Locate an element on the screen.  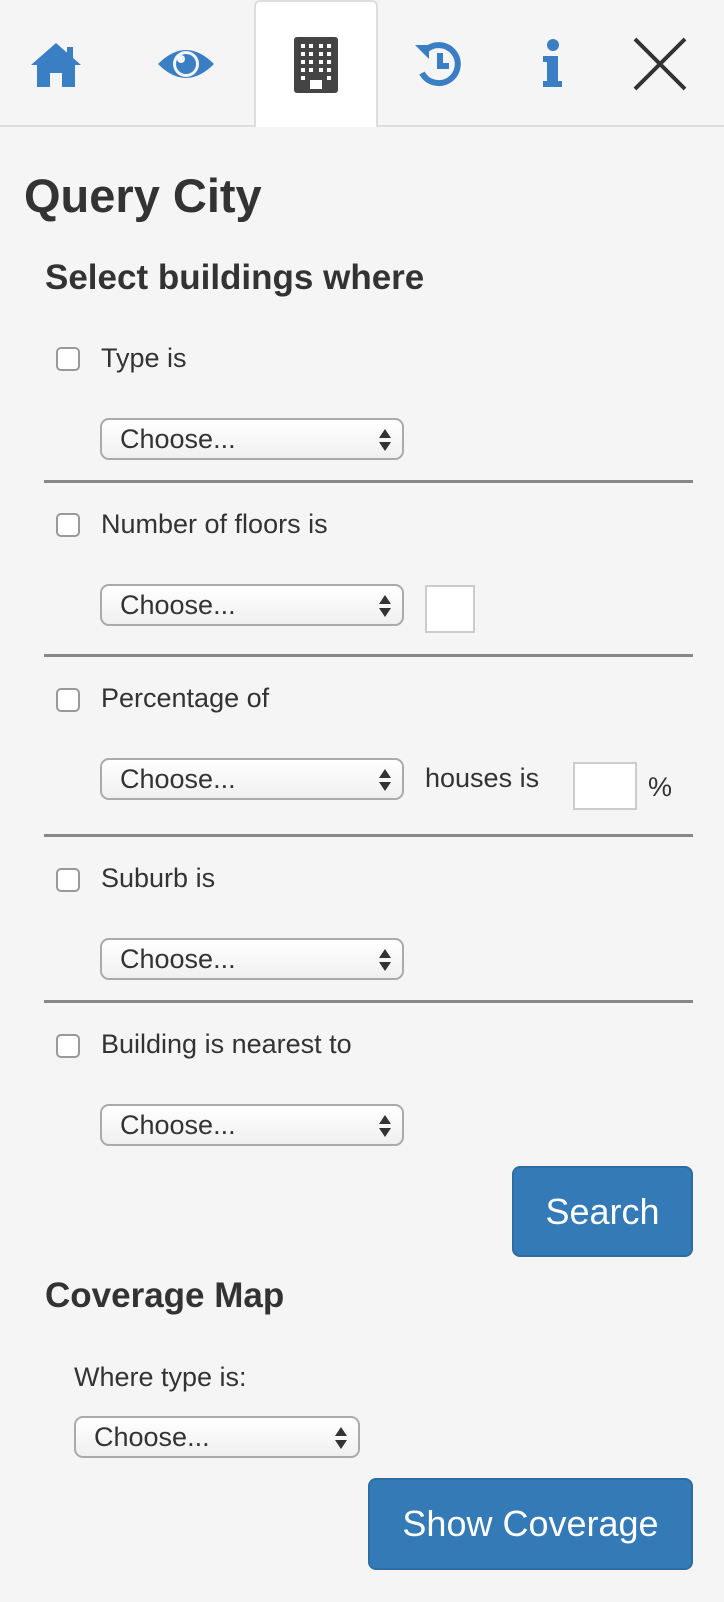
floors-label: Number of floors is is located at coordinates (214, 524).